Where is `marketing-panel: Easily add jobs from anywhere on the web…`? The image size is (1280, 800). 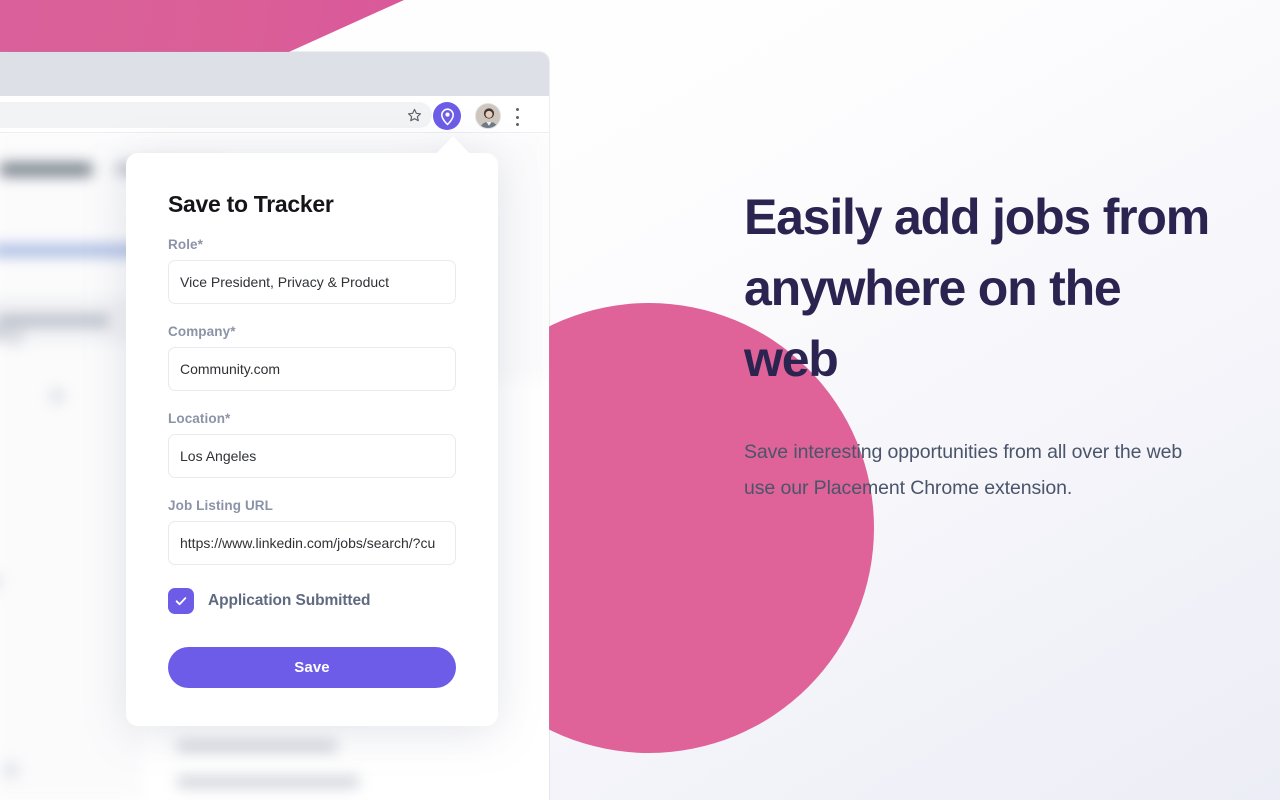
marketing-panel: Easily add jobs from anywhere on the web… is located at coordinates (979, 344).